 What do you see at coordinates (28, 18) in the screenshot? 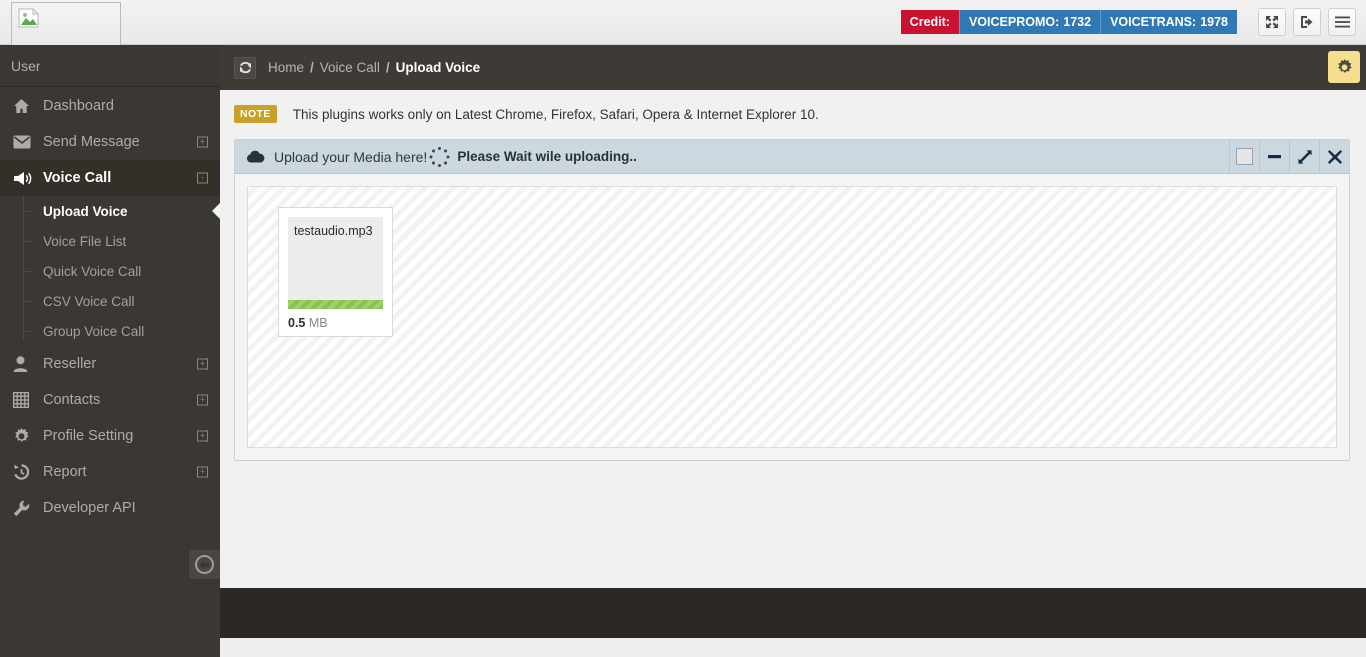
I see `broken-image-icon` at bounding box center [28, 18].